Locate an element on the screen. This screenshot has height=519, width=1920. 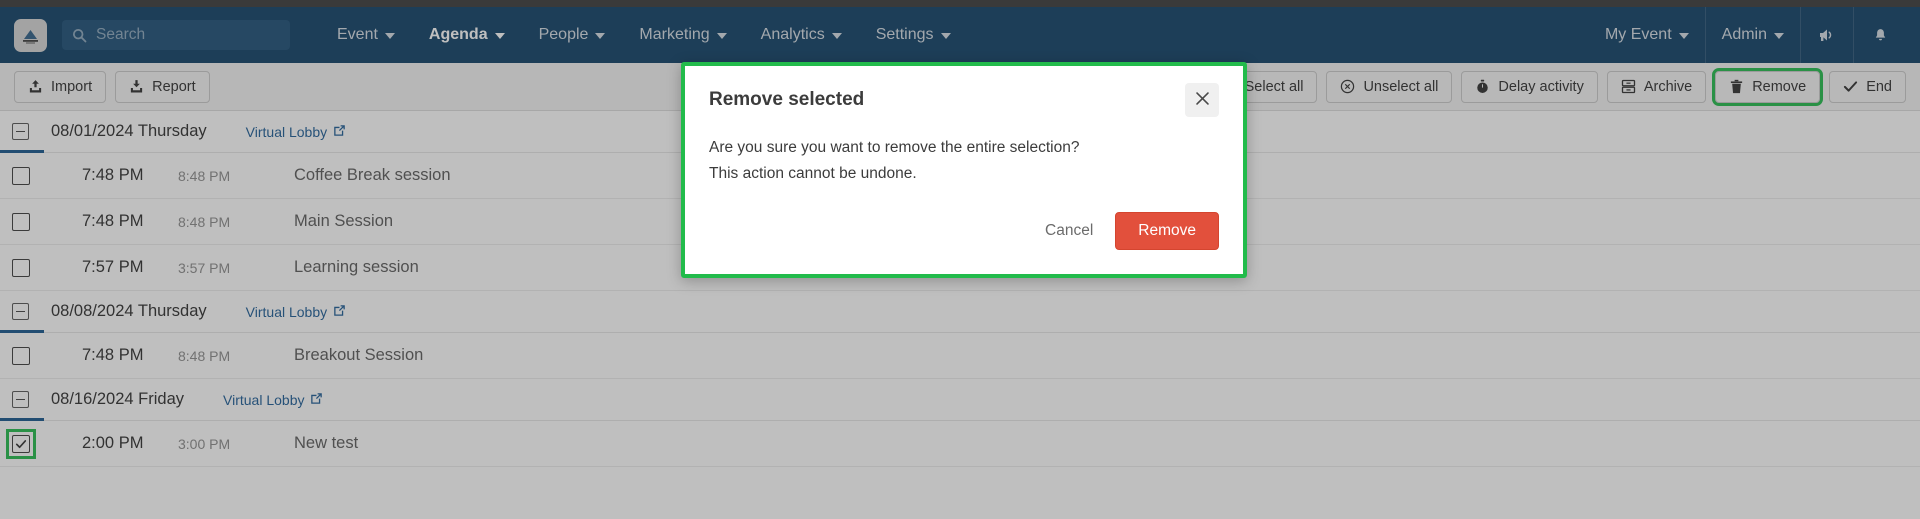
dialog-message-line2: This action cannot be undone. is located at coordinates (813, 173).